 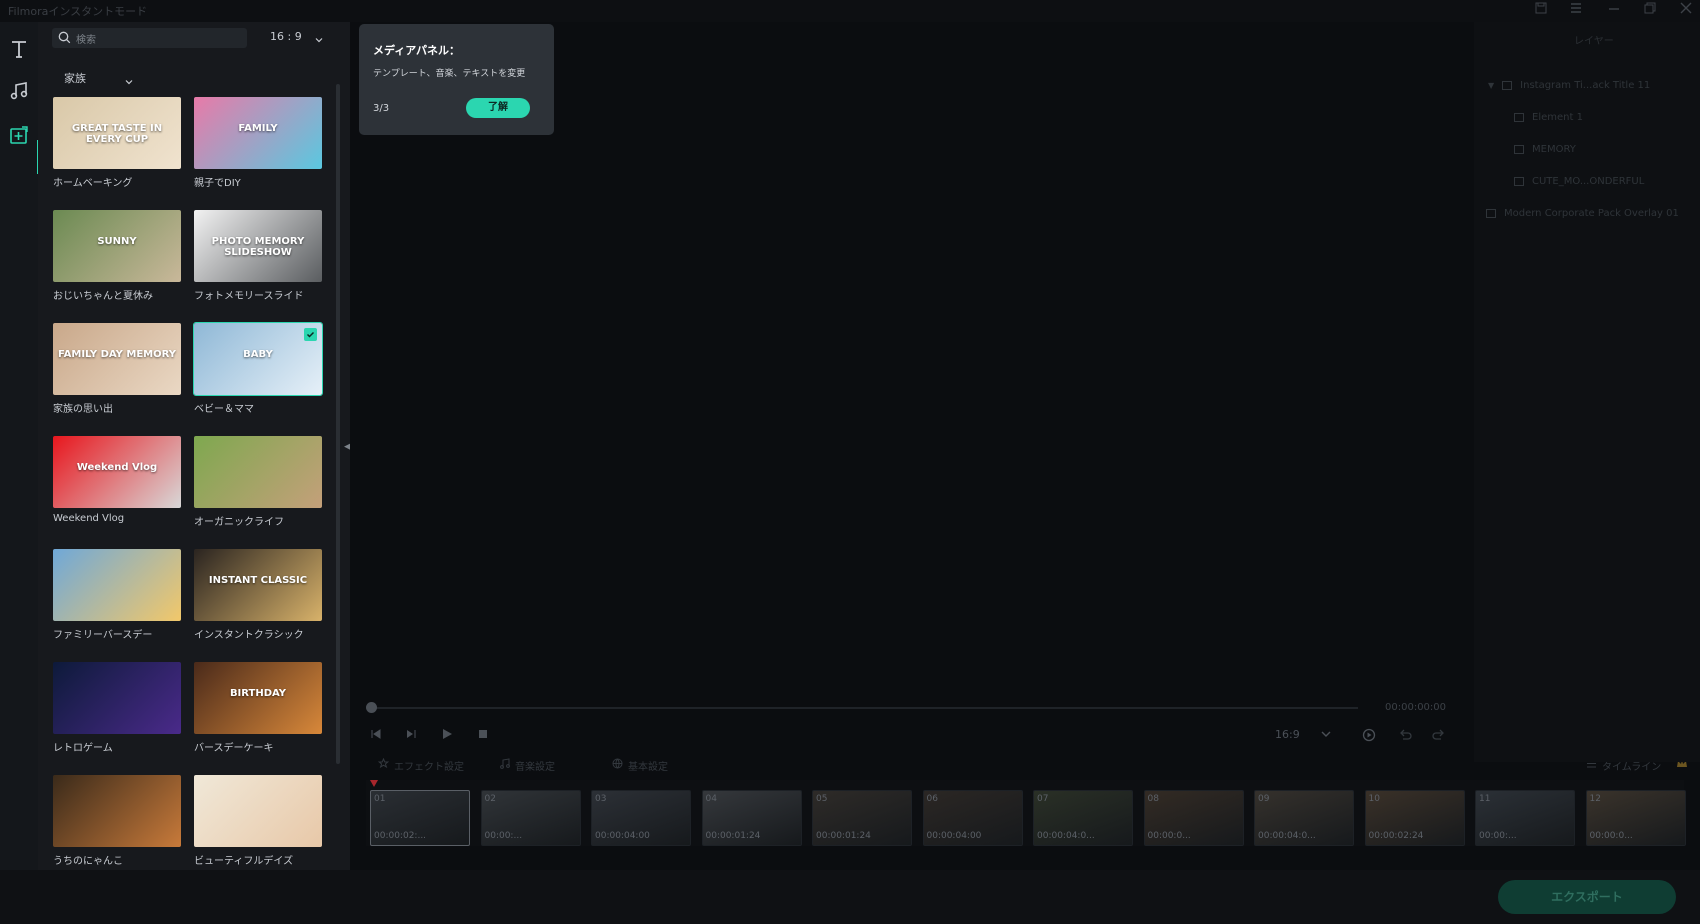 What do you see at coordinates (376, 735) in the screenshot?
I see `previous-frame-icon` at bounding box center [376, 735].